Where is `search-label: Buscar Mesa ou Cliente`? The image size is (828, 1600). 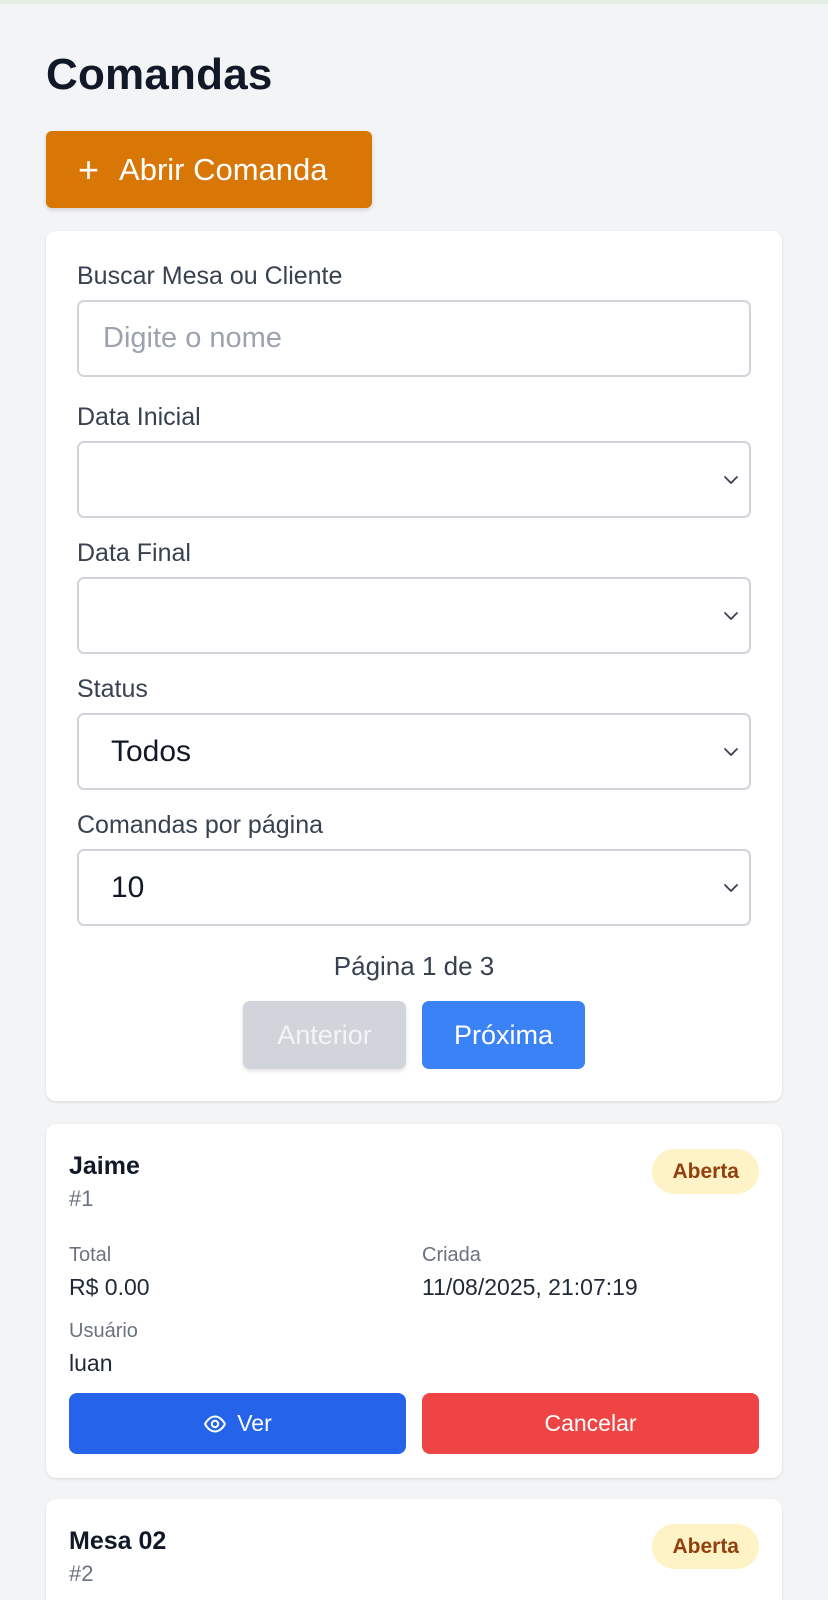 search-label: Buscar Mesa ou Cliente is located at coordinates (210, 276).